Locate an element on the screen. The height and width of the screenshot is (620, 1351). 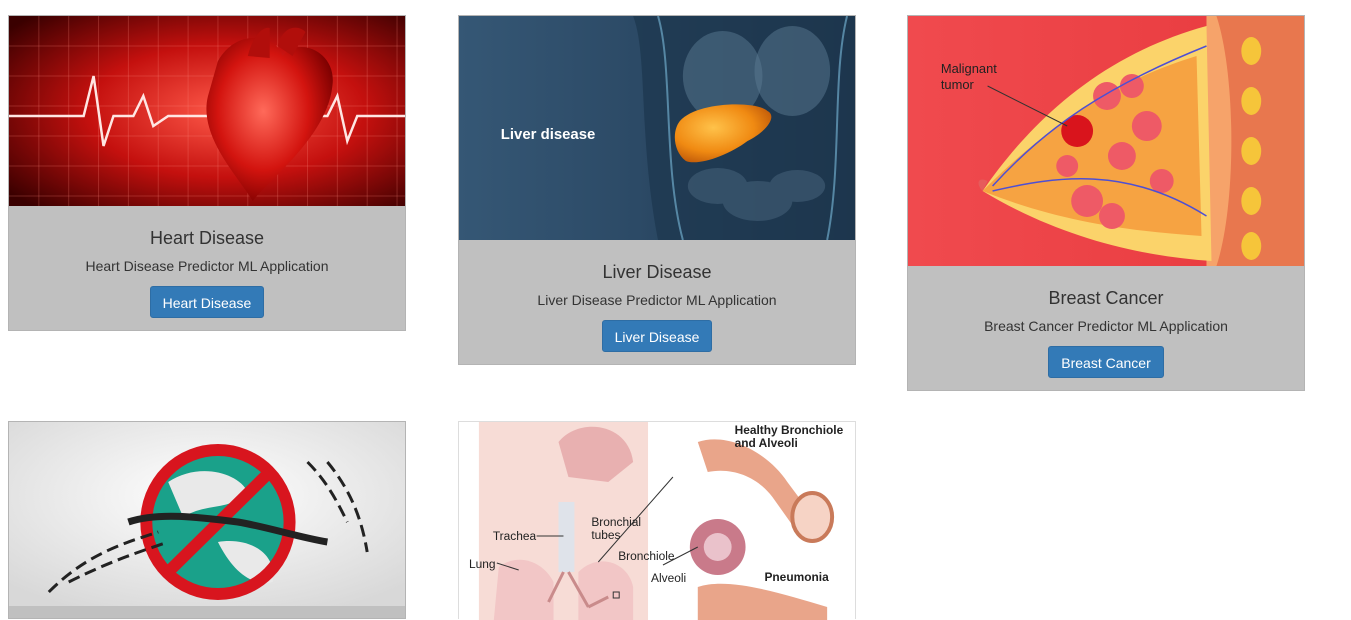
tumor-label-line2: tumor is located at coordinates (958, 84).